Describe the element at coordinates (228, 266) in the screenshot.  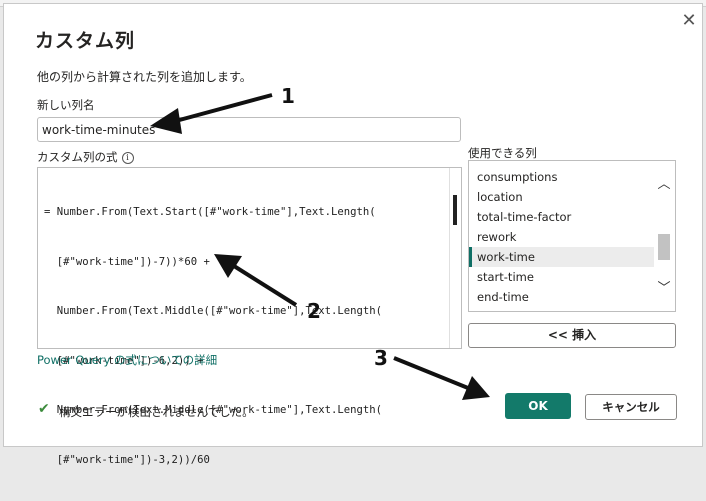
I see `arrow-2-head` at that location.